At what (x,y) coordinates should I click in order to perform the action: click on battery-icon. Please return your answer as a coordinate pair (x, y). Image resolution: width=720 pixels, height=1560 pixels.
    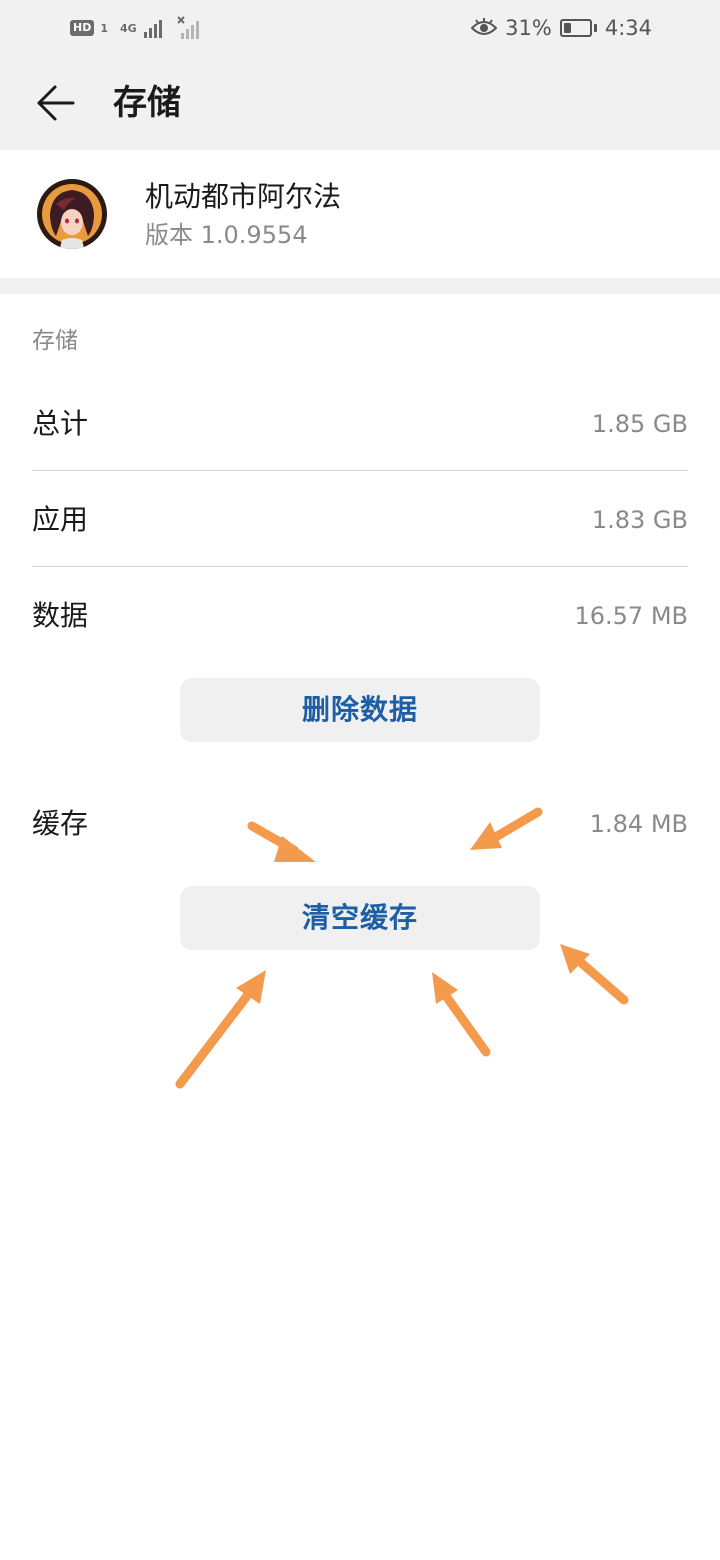
    Looking at the image, I should click on (575, 28).